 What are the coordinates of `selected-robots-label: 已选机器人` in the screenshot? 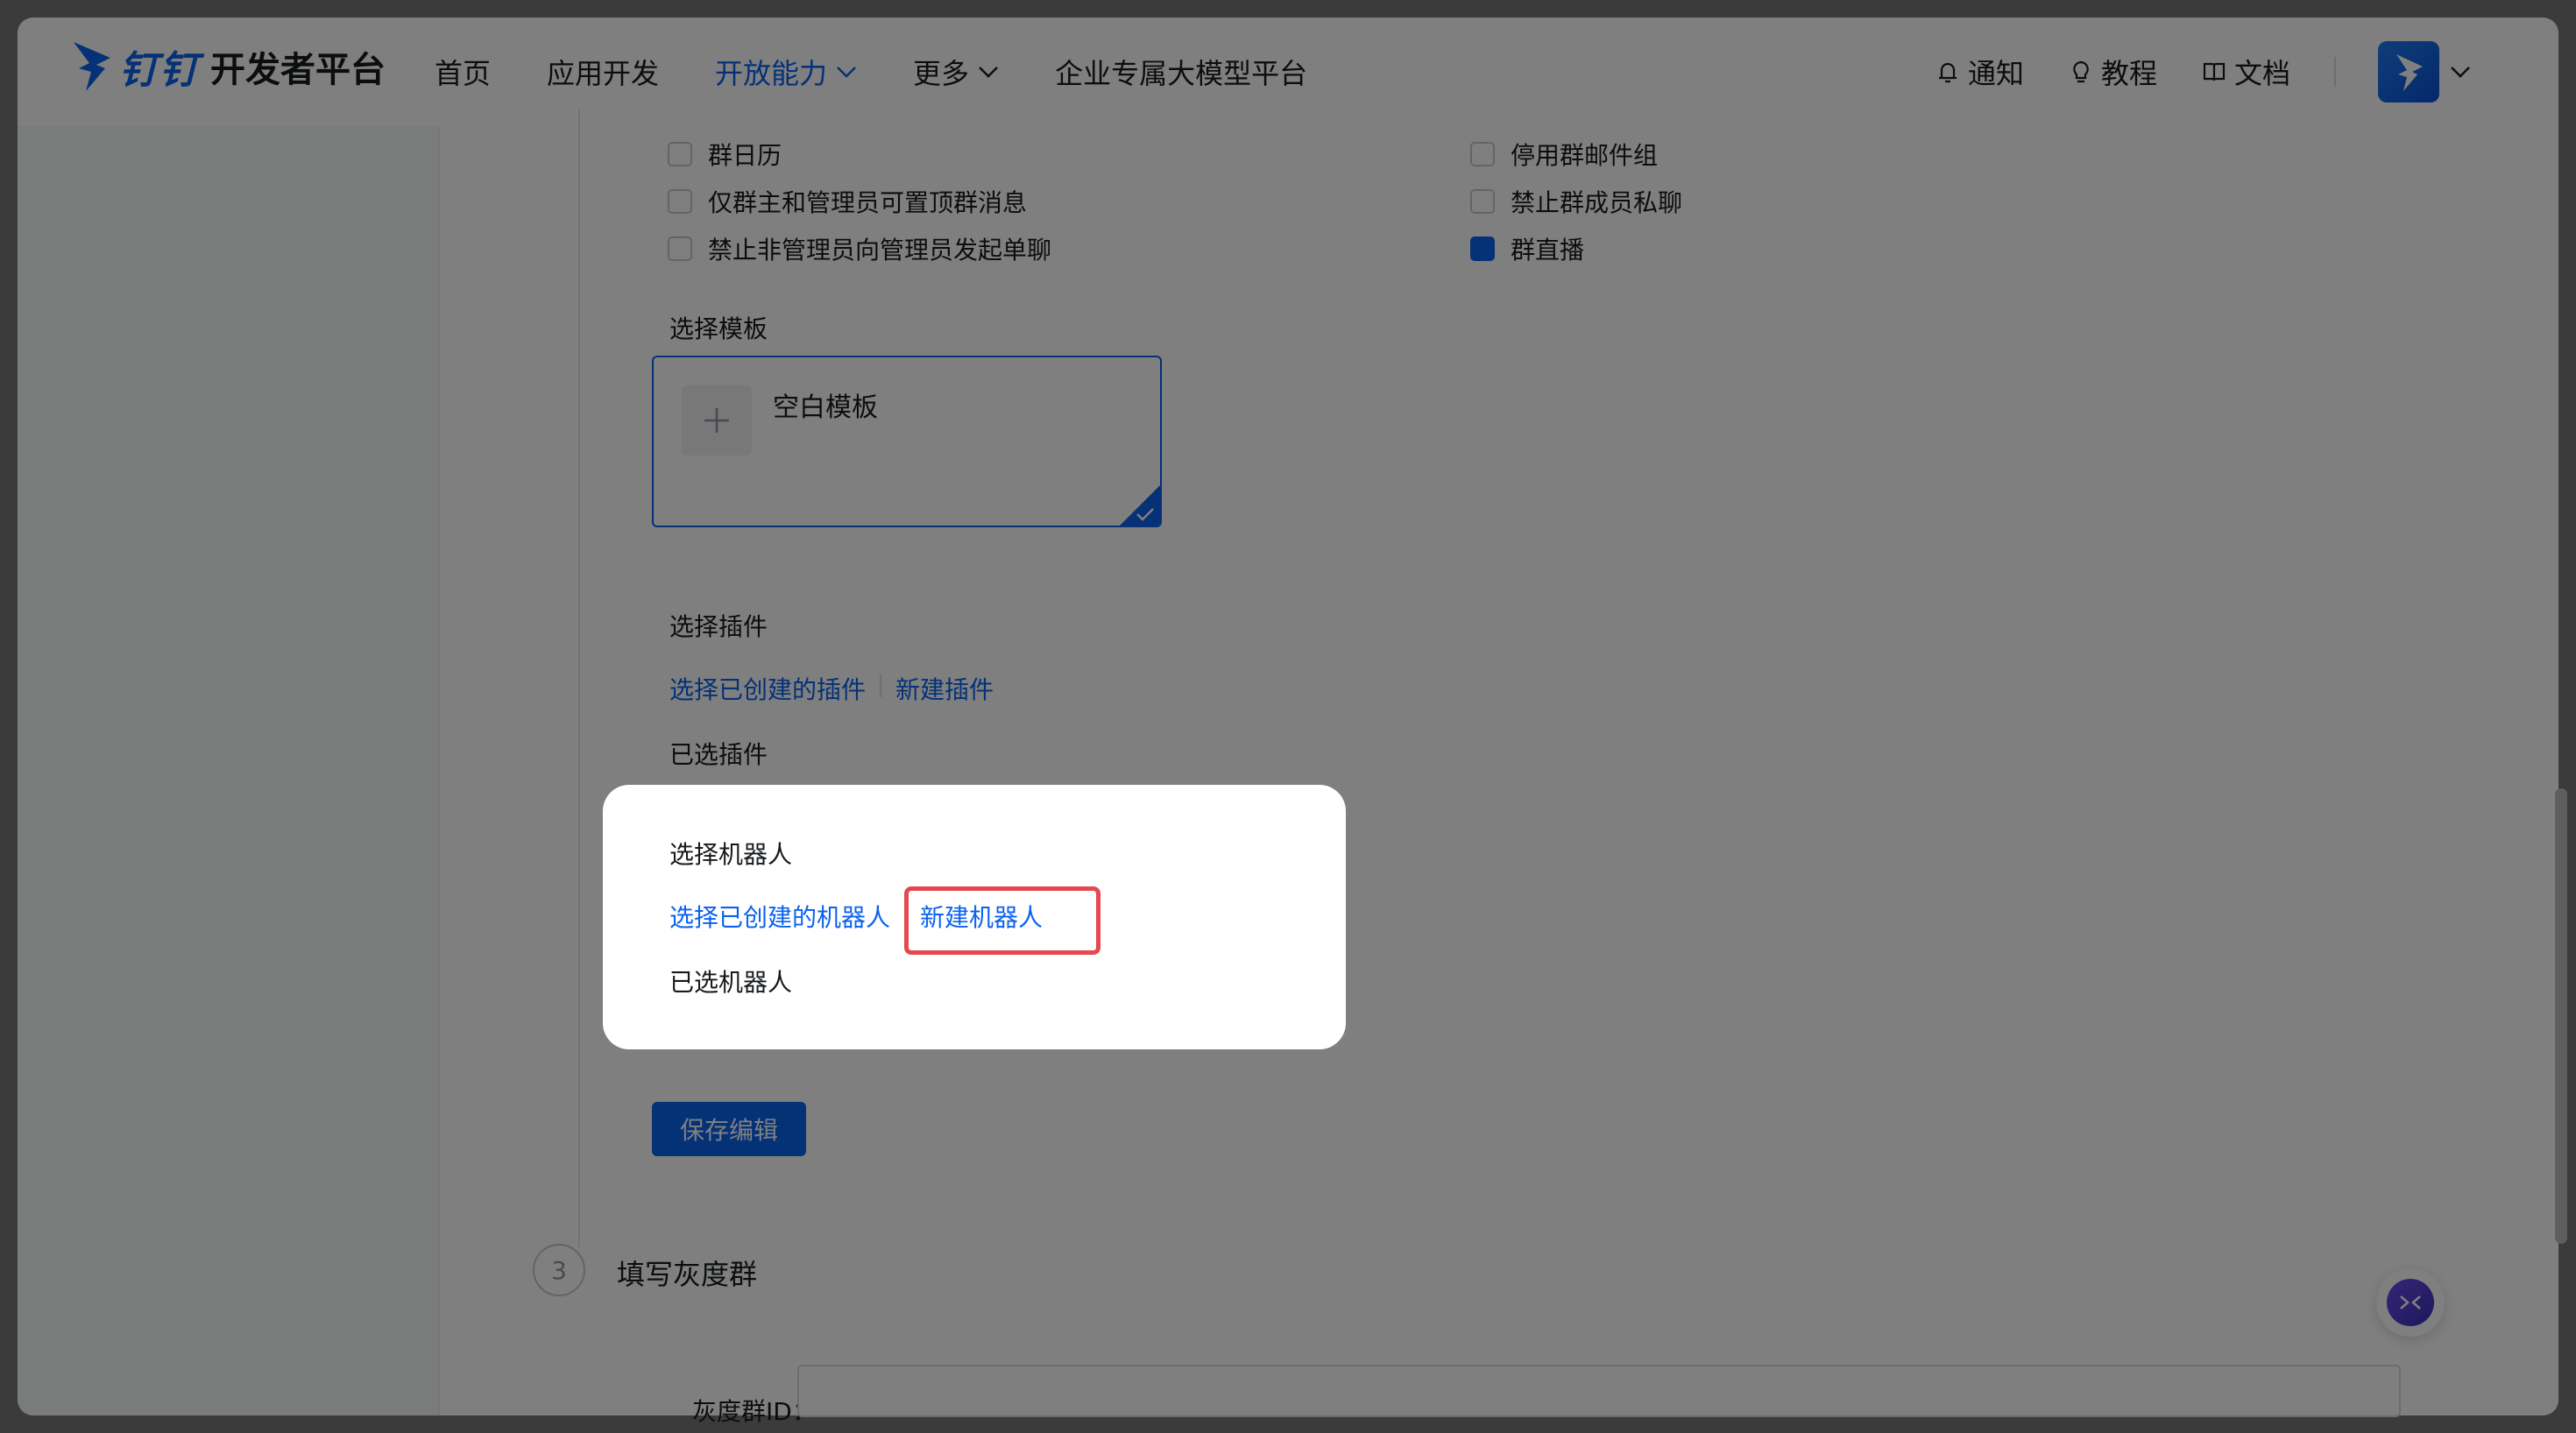 It's located at (731, 982).